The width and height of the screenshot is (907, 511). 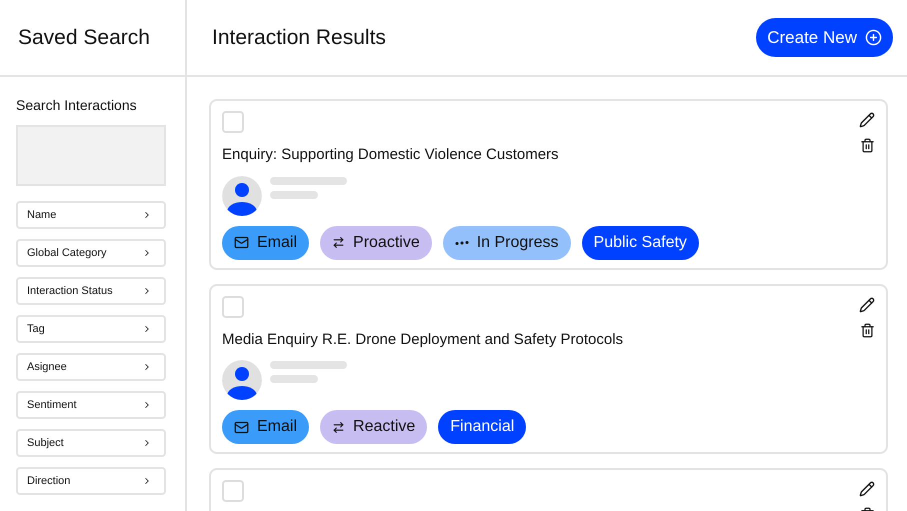 I want to click on tag: Financial, so click(x=482, y=427).